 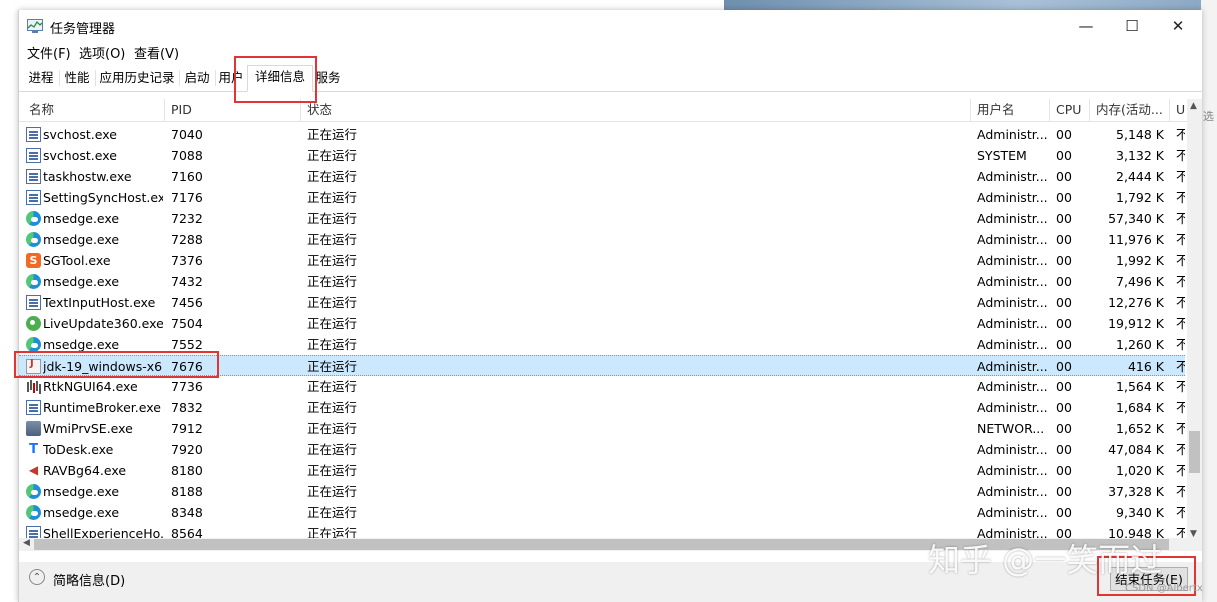 What do you see at coordinates (1140, 470) in the screenshot?
I see `cell-memory: 1,020 K` at bounding box center [1140, 470].